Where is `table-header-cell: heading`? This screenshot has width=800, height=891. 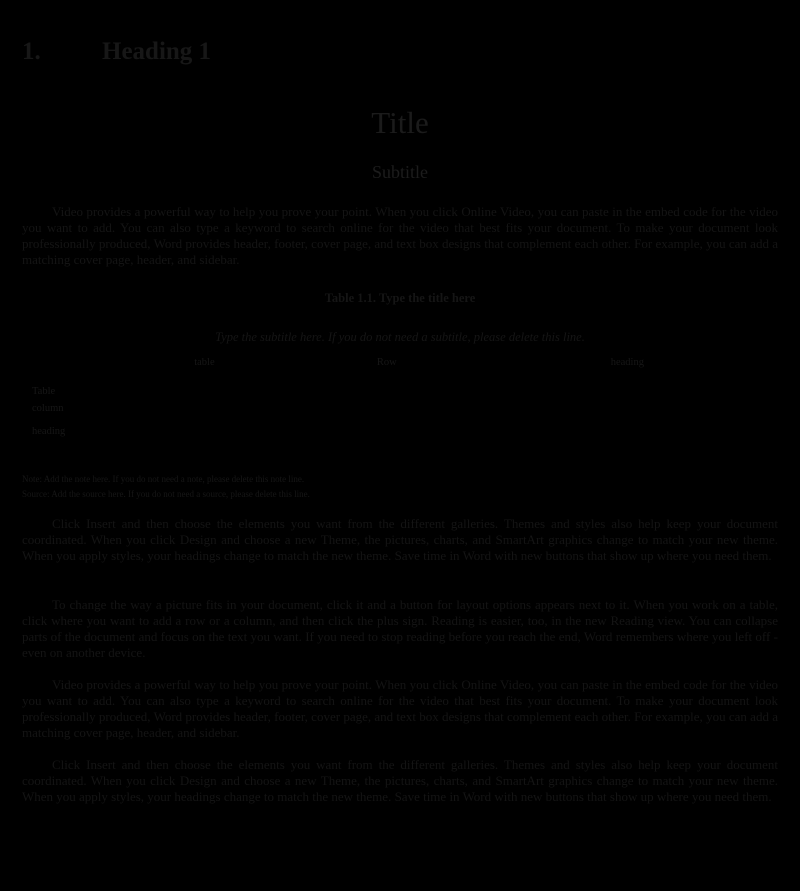 table-header-cell: heading is located at coordinates (627, 362).